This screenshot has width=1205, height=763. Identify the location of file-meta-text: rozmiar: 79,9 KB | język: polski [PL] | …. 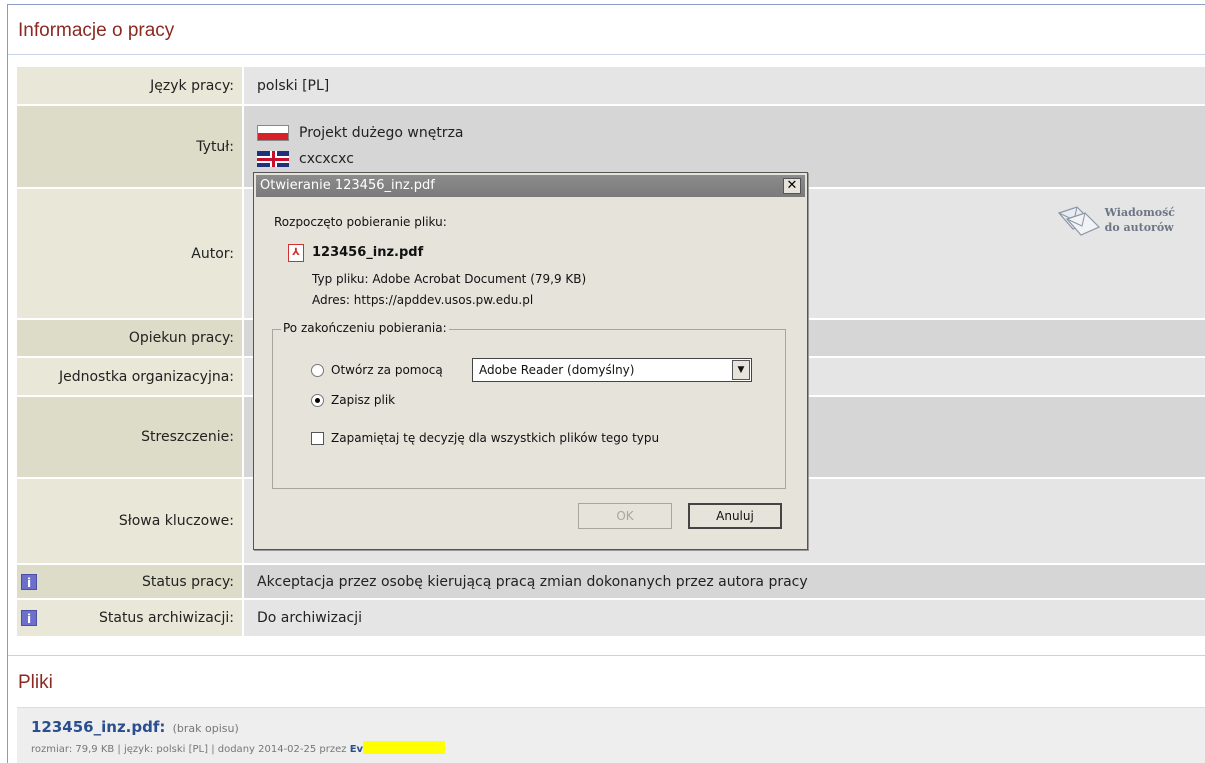
(189, 749).